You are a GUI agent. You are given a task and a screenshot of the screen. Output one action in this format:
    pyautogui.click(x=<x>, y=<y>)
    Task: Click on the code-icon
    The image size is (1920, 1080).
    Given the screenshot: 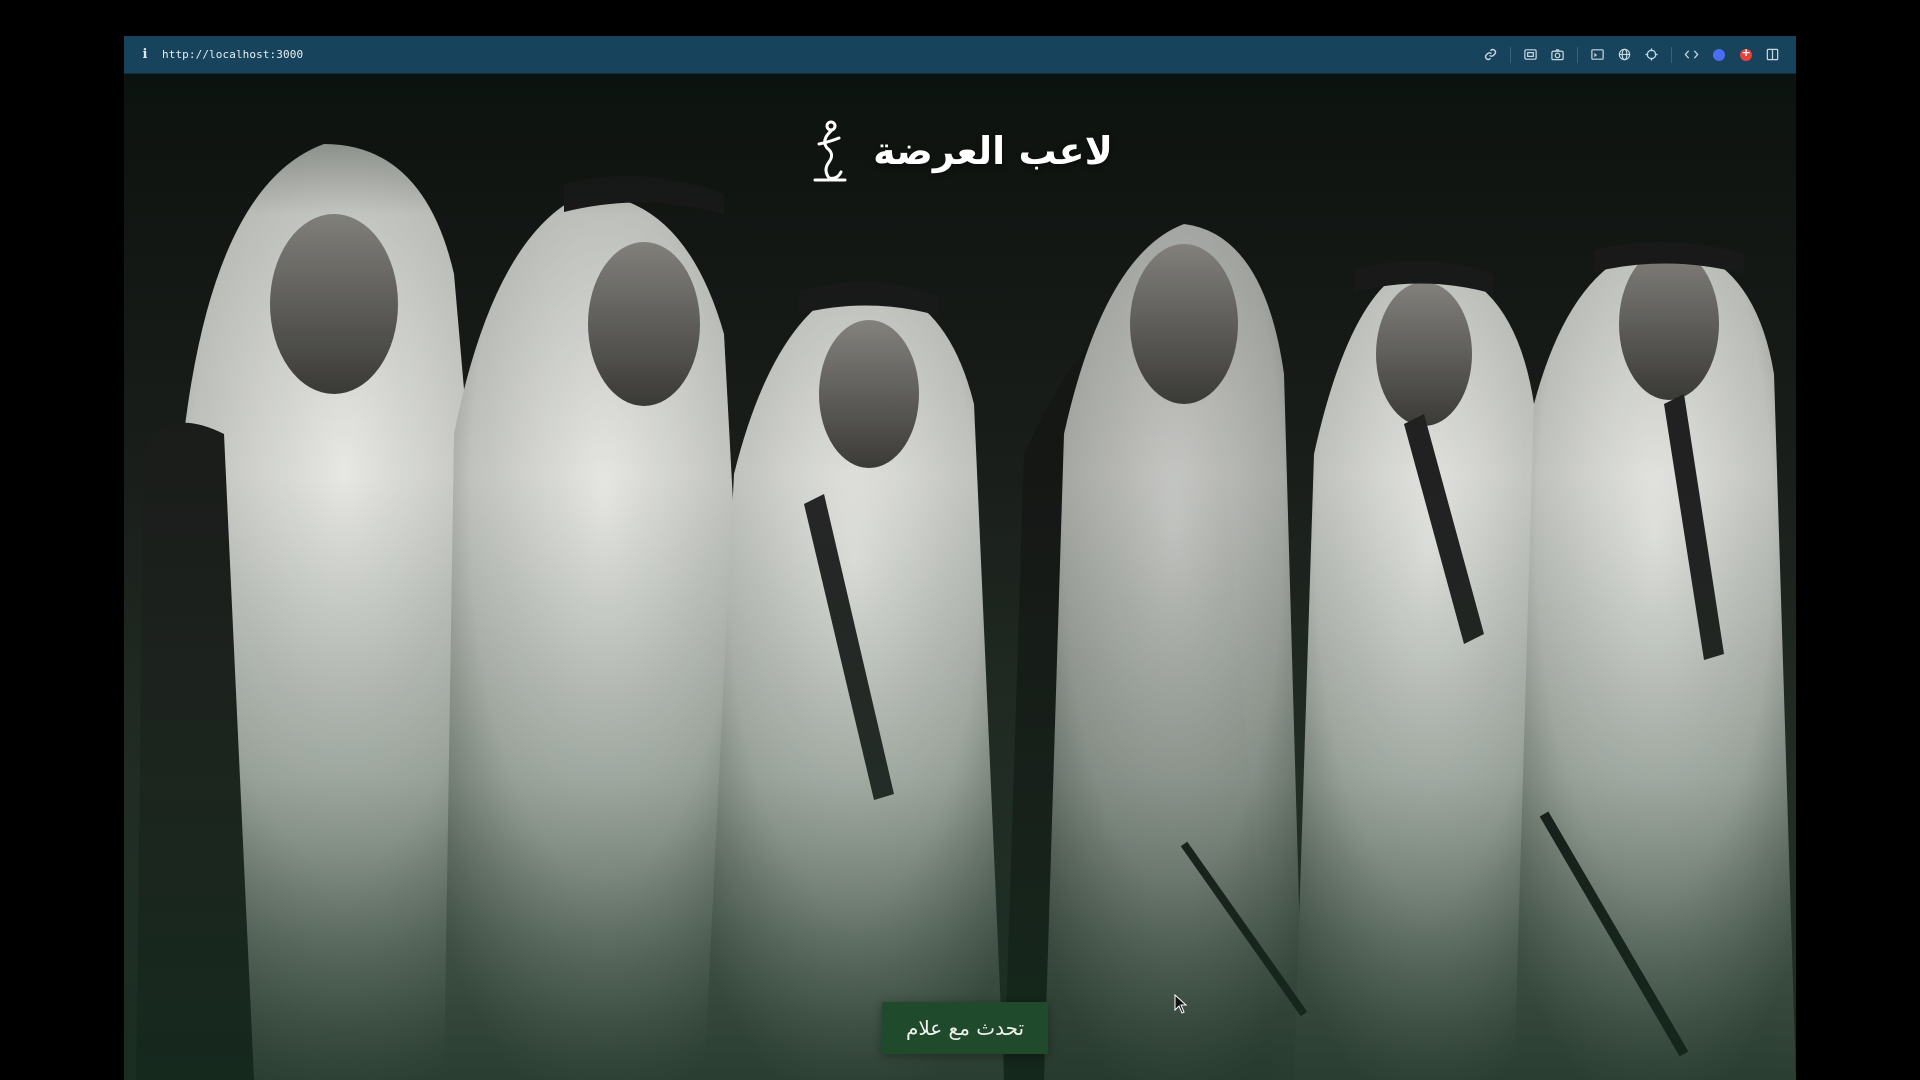 What is the action you would take?
    pyautogui.click(x=1691, y=55)
    